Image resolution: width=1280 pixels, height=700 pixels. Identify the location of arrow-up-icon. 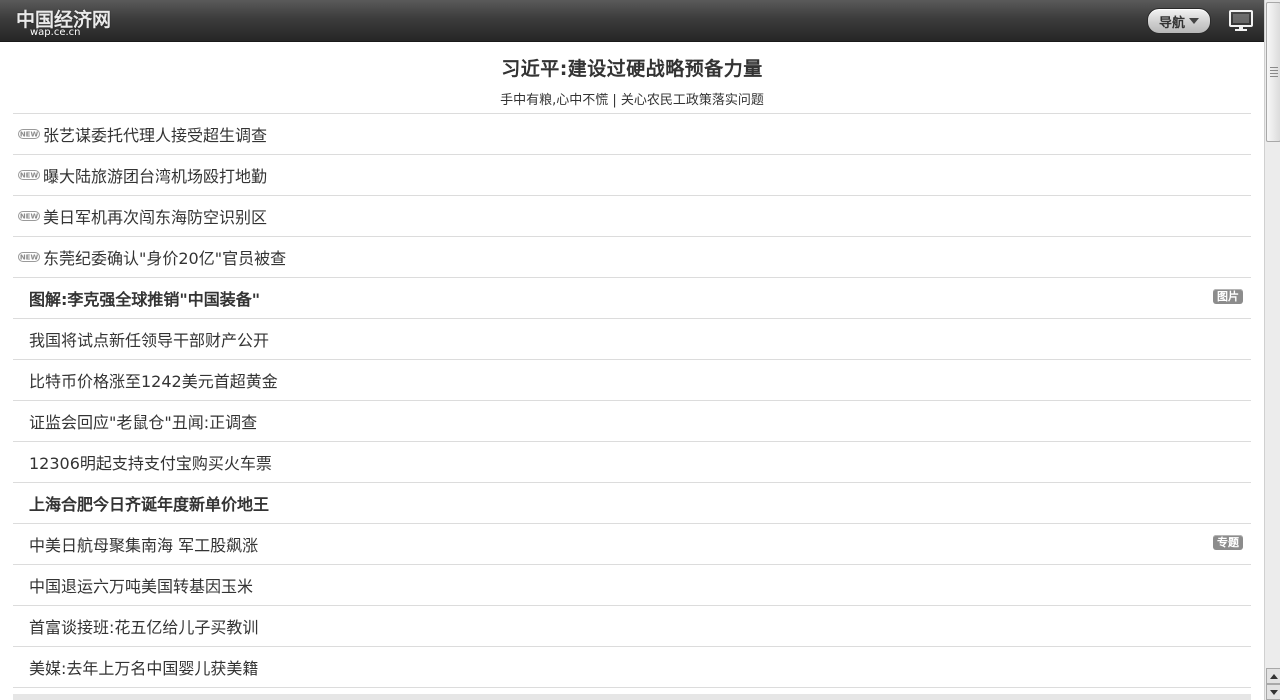
(1274, 676).